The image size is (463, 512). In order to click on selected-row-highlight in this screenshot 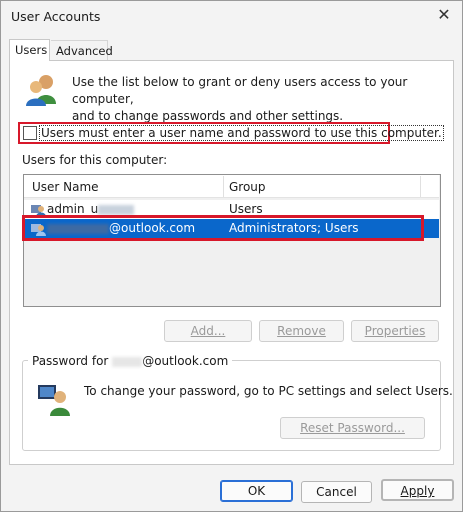, I will do `click(223, 228)`.